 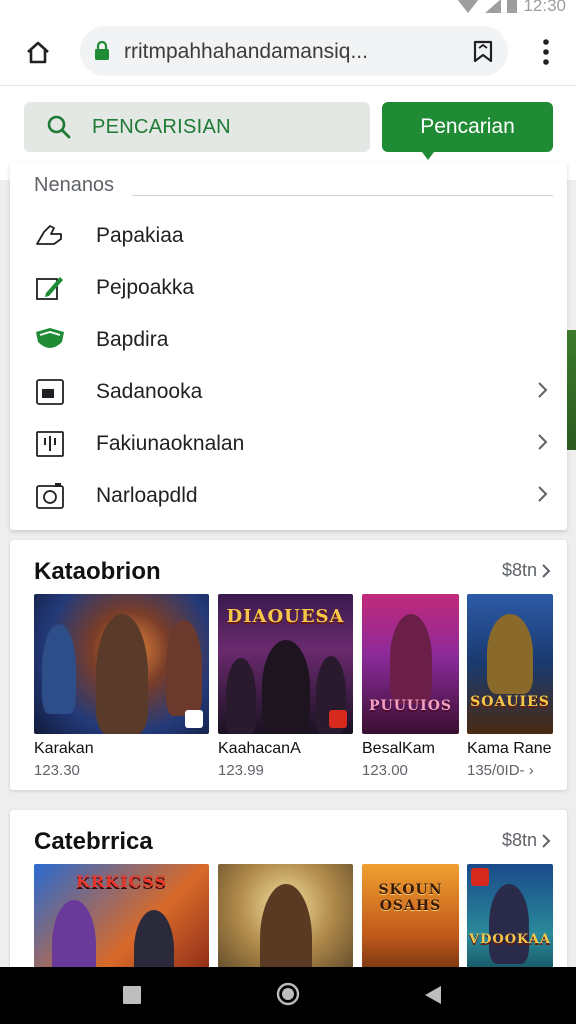 I want to click on game-title: Kama Rane, so click(x=509, y=748).